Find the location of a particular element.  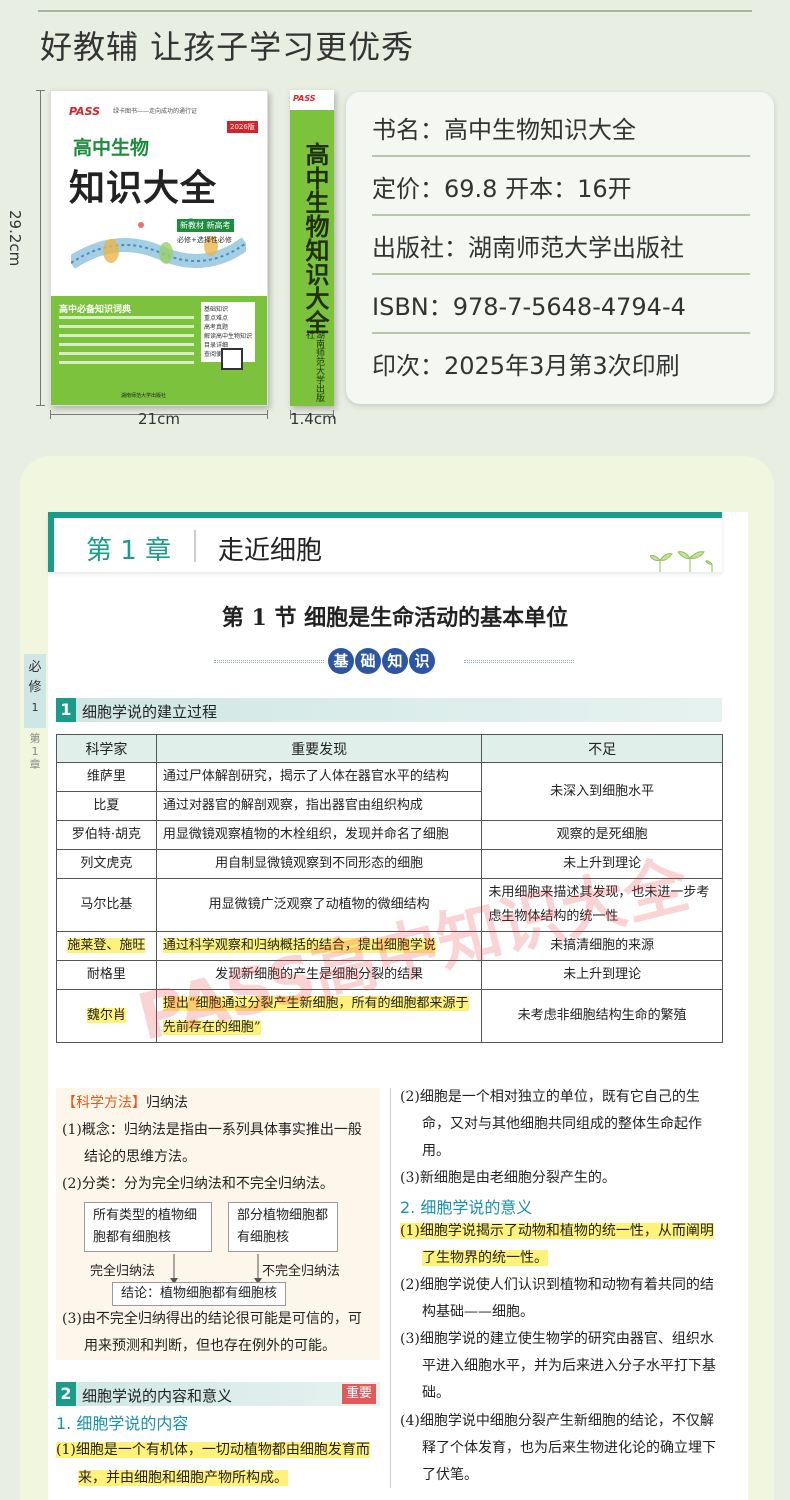

height-label: 29.2cm is located at coordinates (15, 238).